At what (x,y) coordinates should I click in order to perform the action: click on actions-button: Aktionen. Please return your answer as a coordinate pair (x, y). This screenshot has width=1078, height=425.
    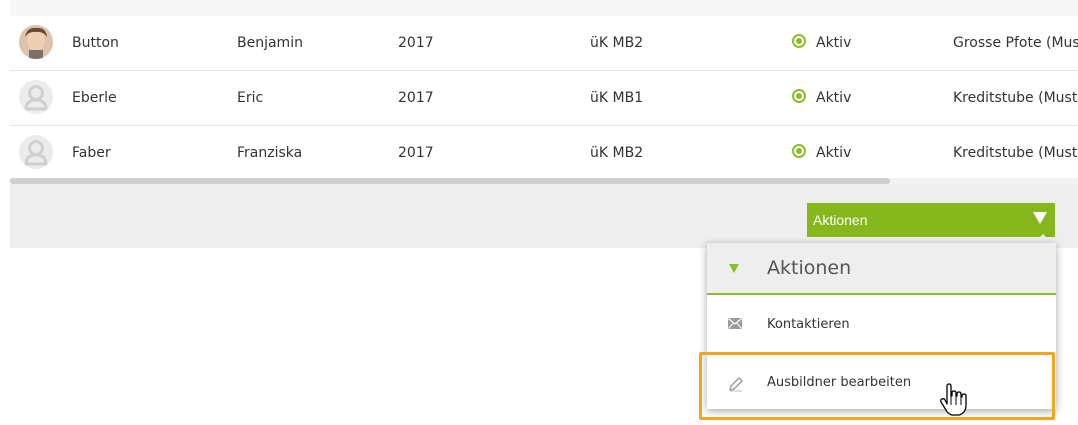
    Looking at the image, I should click on (931, 220).